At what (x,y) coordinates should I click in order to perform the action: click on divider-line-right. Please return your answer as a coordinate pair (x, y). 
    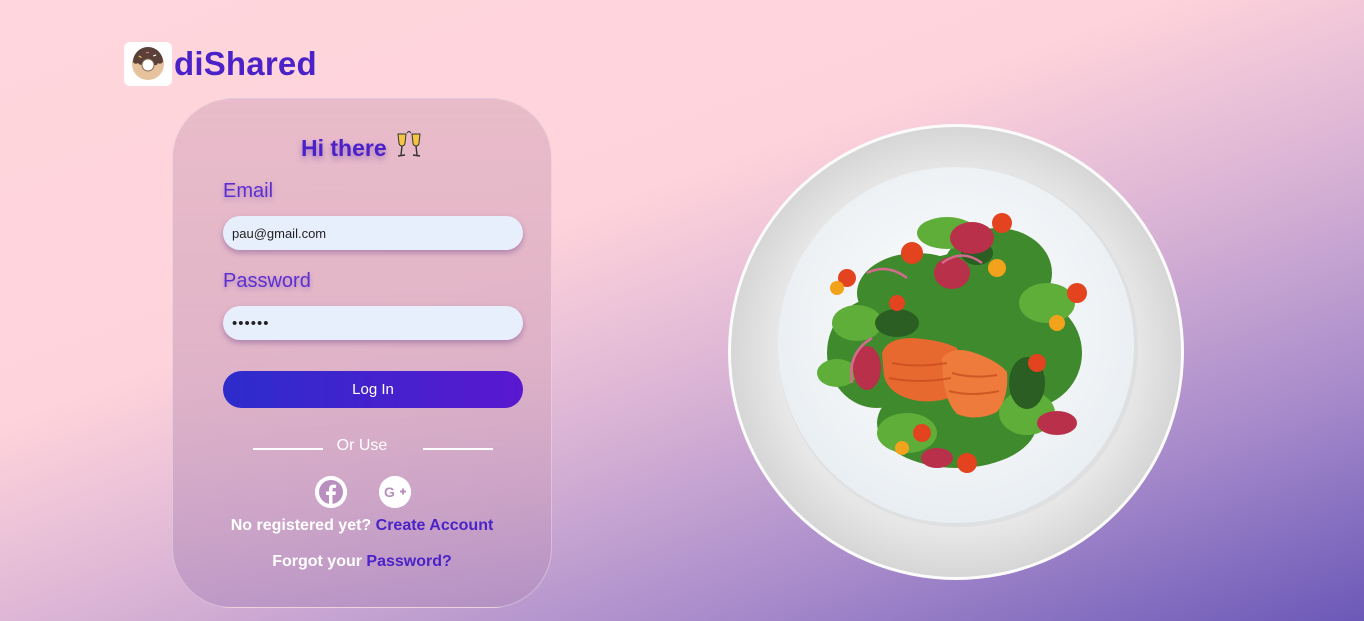
    Looking at the image, I should click on (458, 449).